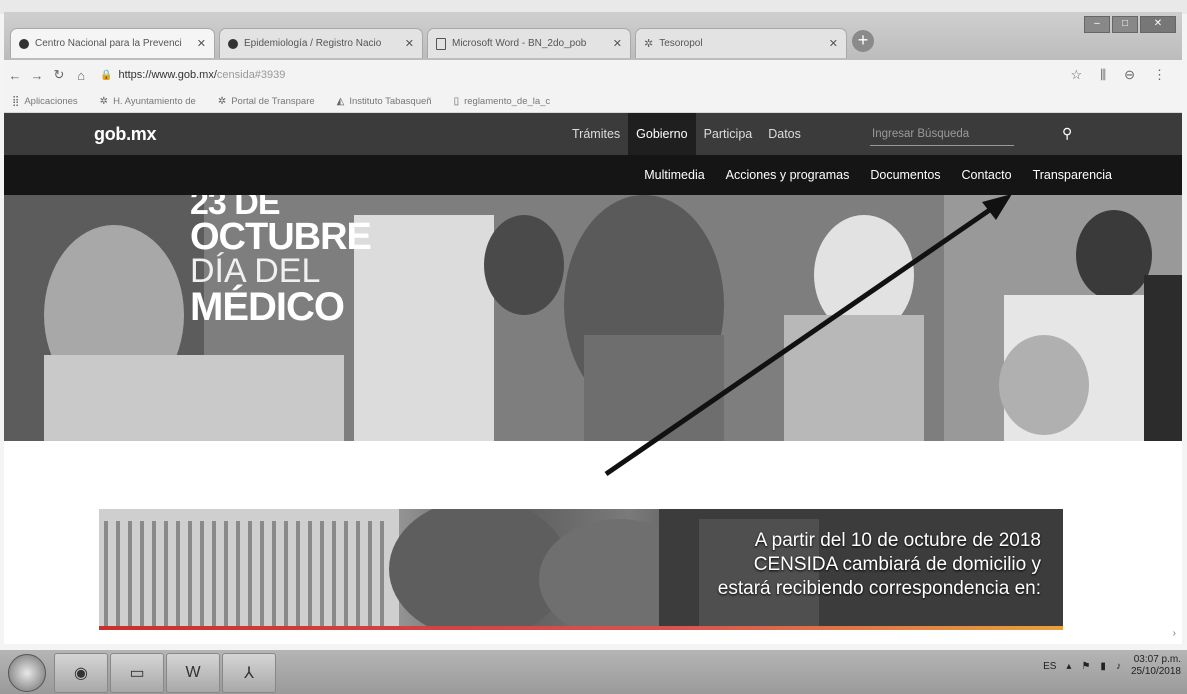 This screenshot has width=1187, height=694. What do you see at coordinates (15, 75) in the screenshot?
I see `back-icon: ←` at bounding box center [15, 75].